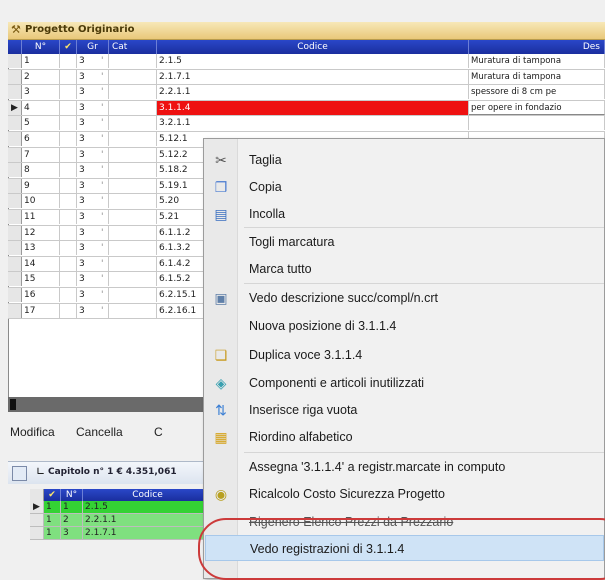 Image resolution: width=605 pixels, height=580 pixels. I want to click on sub-table-row: 1 2 2.2.1.1, so click(125, 520).